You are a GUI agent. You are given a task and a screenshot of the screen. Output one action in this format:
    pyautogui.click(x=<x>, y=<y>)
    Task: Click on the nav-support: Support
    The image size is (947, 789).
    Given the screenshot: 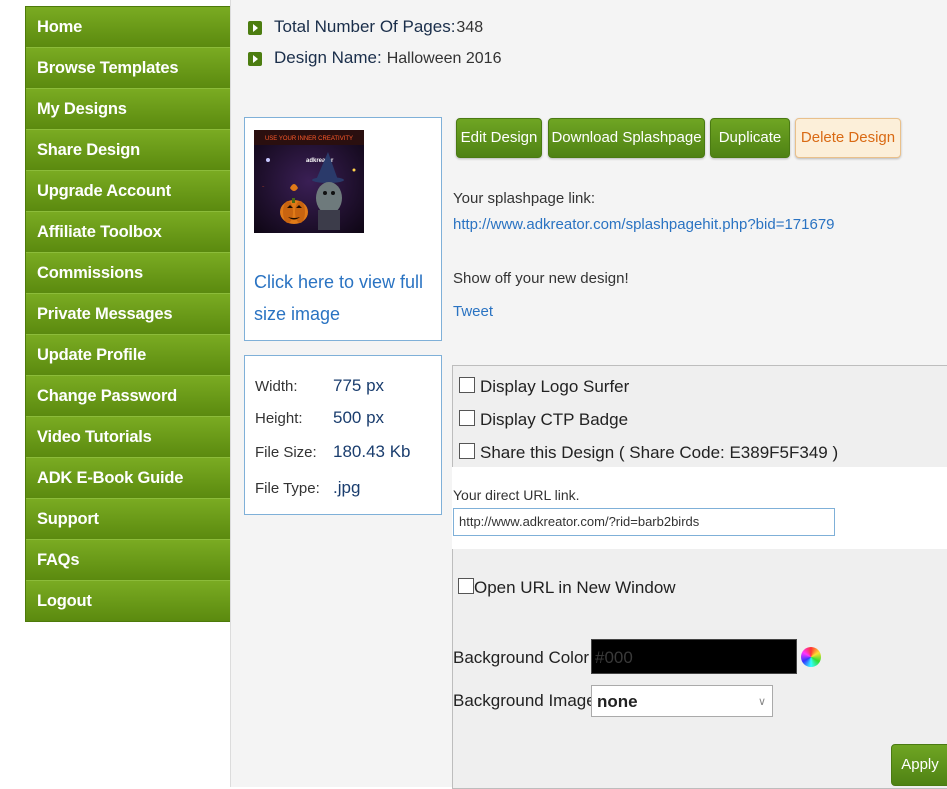 What is the action you would take?
    pyautogui.click(x=128, y=519)
    